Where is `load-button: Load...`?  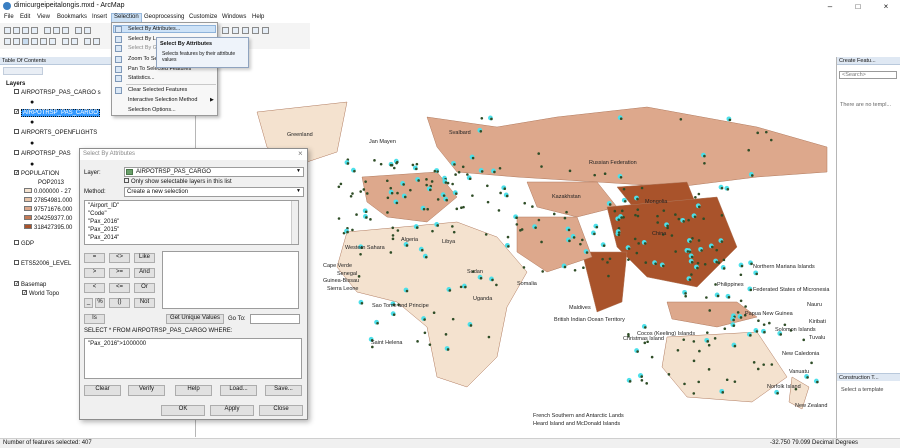 load-button: Load... is located at coordinates (238, 390).